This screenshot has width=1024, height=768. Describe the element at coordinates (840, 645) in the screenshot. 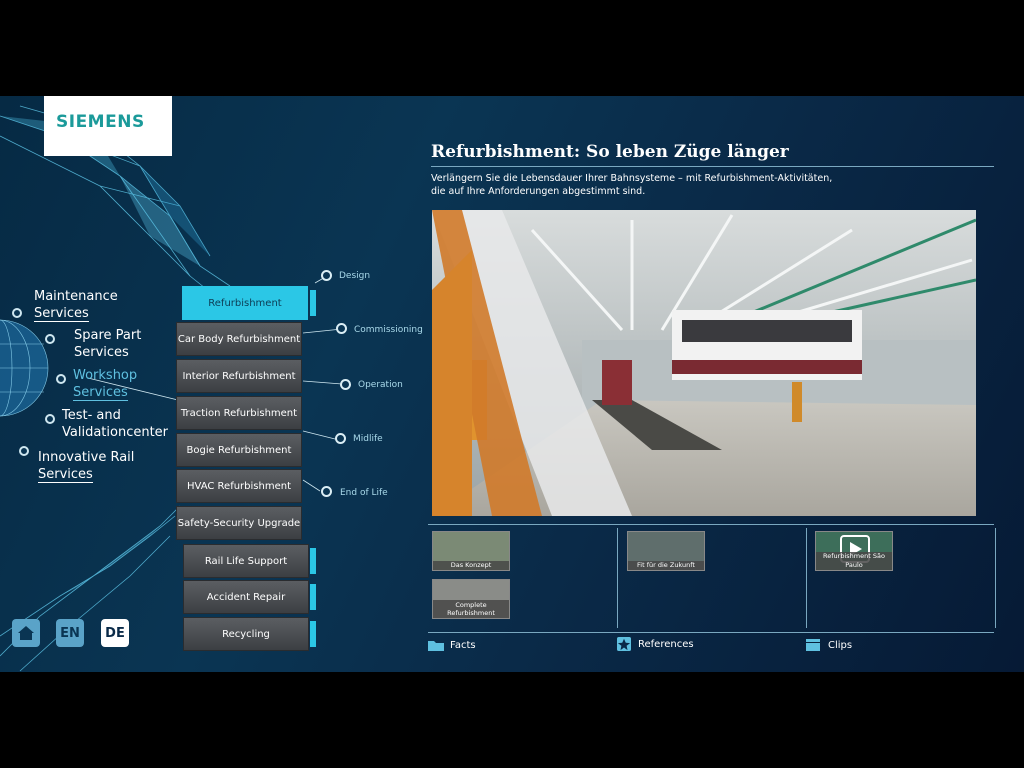

I see `tab-label: Clips` at that location.